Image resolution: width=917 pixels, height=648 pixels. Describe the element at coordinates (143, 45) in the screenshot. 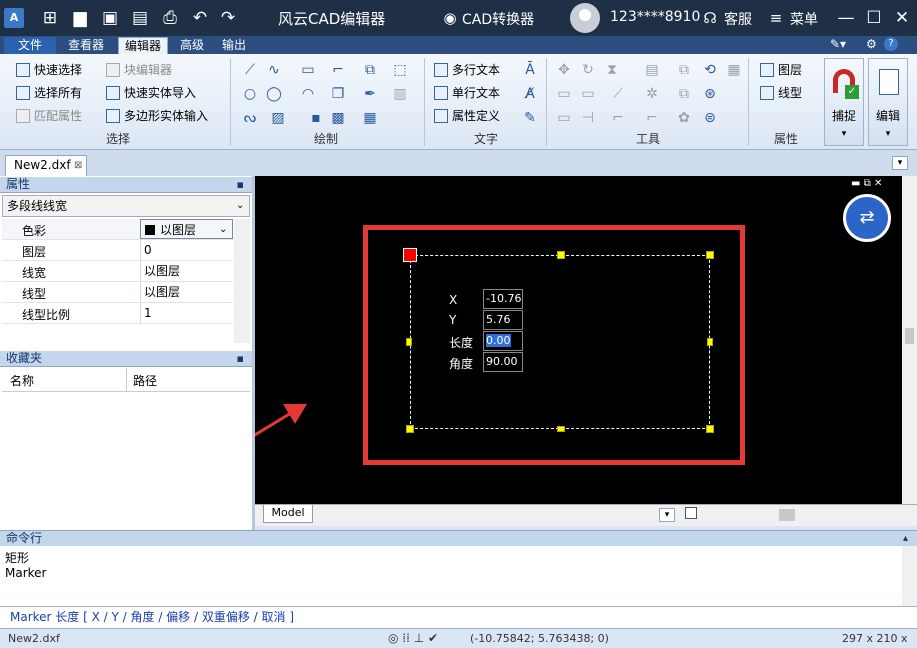

I see `tab-editor: 编辑器` at that location.